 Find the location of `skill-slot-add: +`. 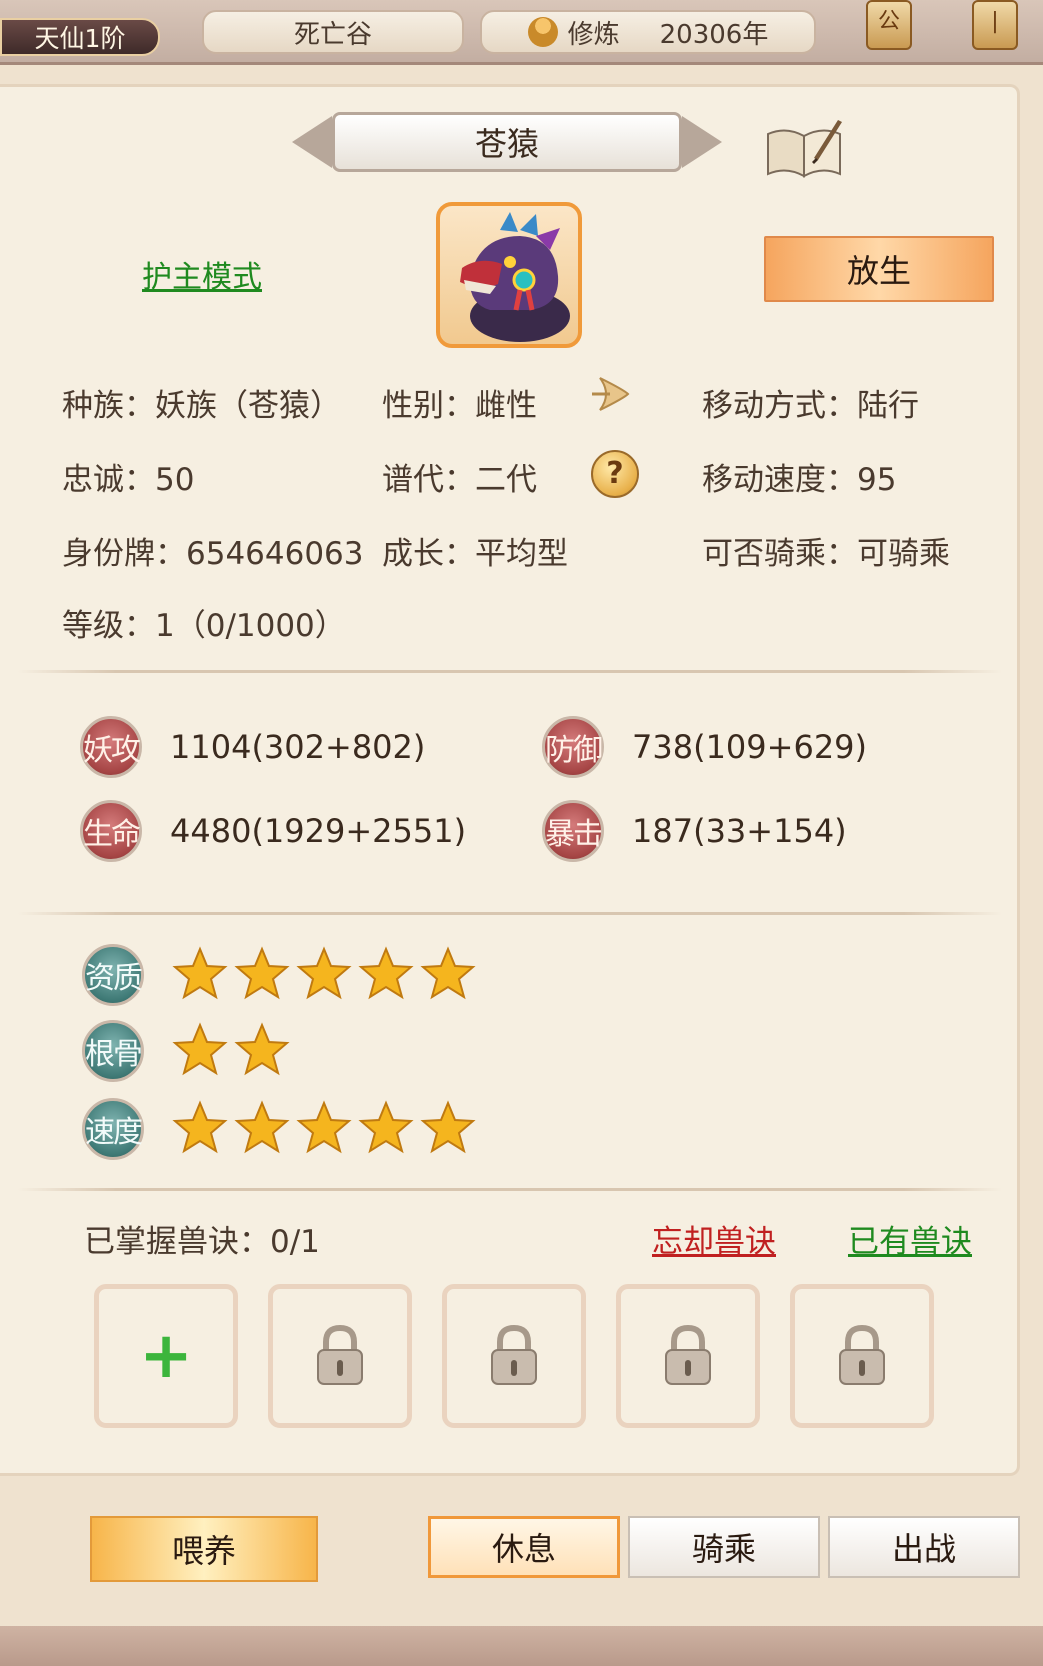

skill-slot-add: + is located at coordinates (166, 1356).